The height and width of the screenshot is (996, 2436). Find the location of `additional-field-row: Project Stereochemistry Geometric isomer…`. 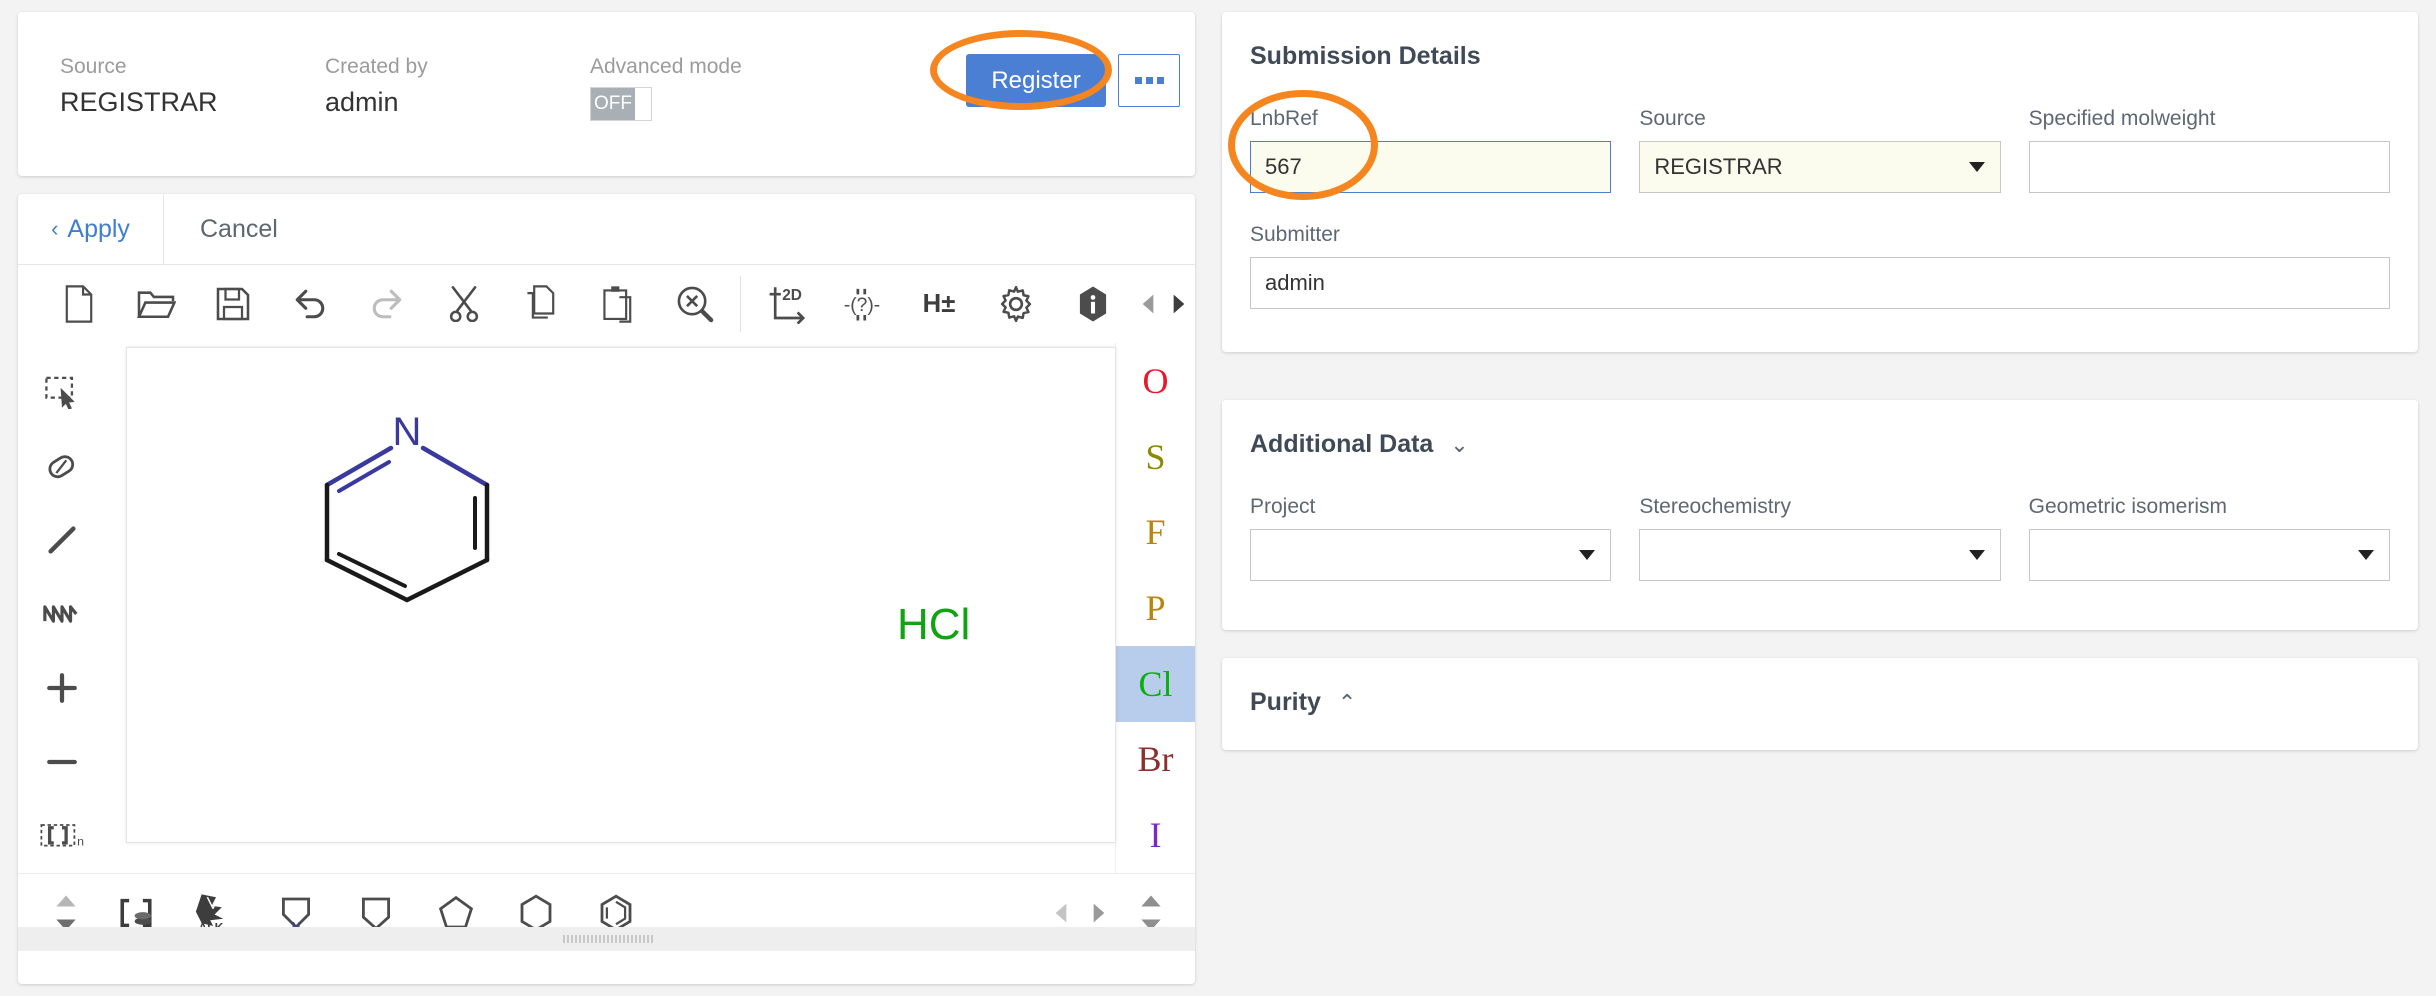

additional-field-row: Project Stereochemistry Geometric isomer… is located at coordinates (1820, 520).